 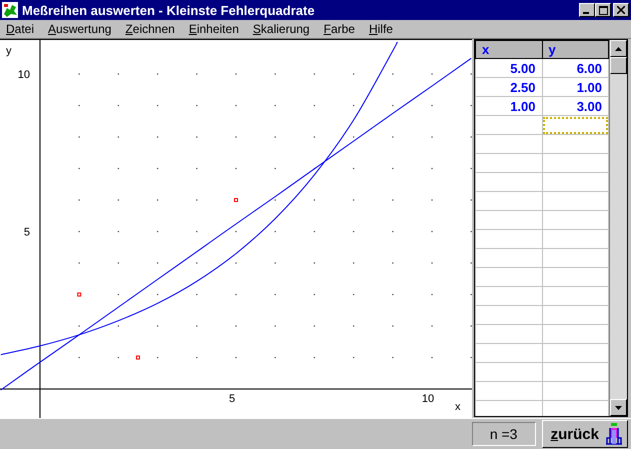 What do you see at coordinates (587, 10) in the screenshot?
I see `minimize-button` at bounding box center [587, 10].